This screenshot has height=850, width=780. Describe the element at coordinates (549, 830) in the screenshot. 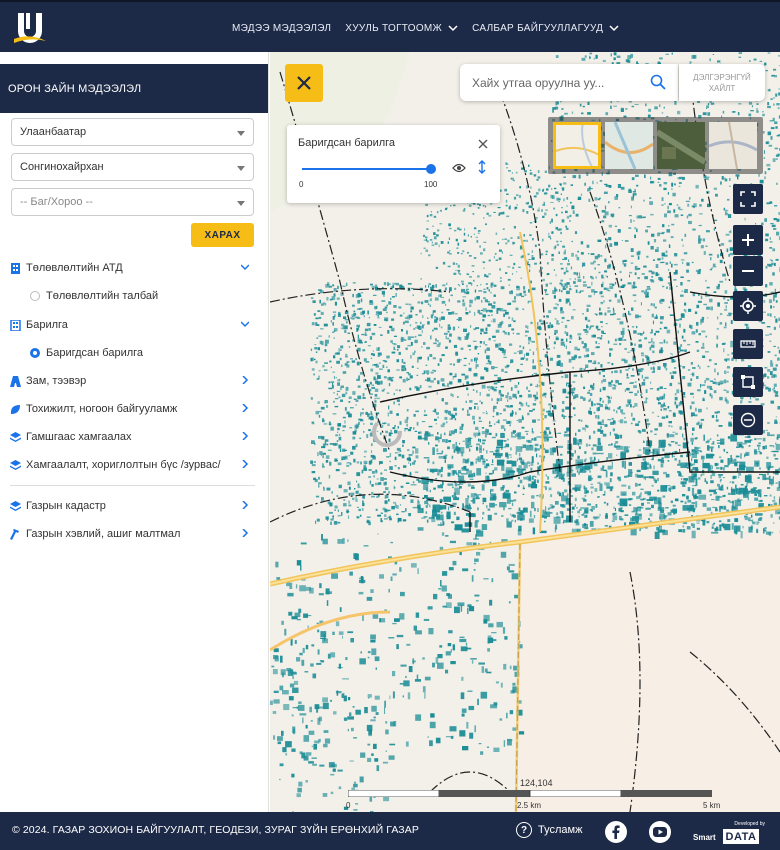

I see `help-link: ? Тусламж` at that location.